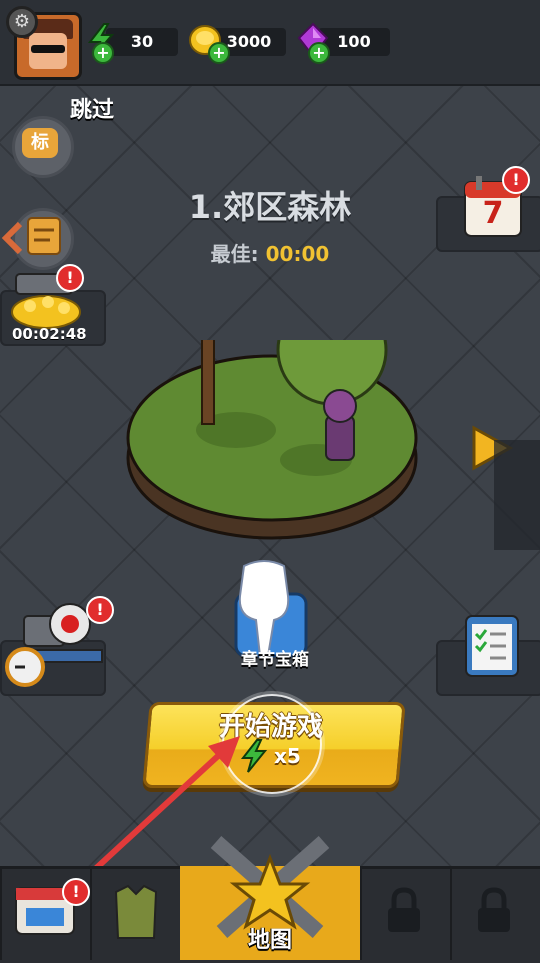  I want to click on best-time-value: 00:00, so click(297, 254).